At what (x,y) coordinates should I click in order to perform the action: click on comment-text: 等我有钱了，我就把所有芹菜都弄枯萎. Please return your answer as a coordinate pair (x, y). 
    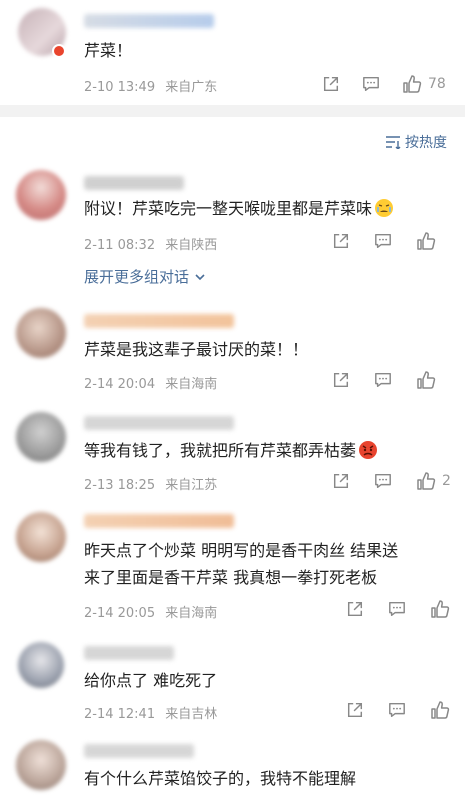
    Looking at the image, I should click on (231, 451).